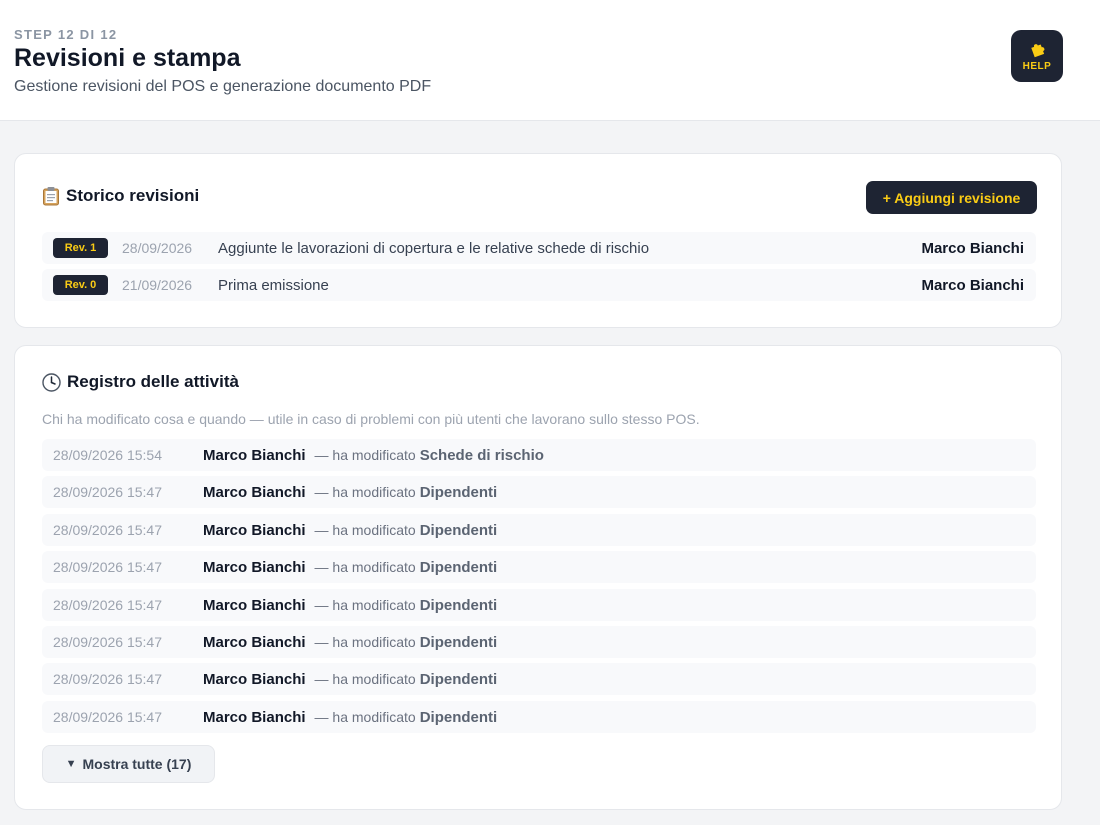  What do you see at coordinates (66, 34) in the screenshot?
I see `step-indicator: STEP 12 DI 12` at bounding box center [66, 34].